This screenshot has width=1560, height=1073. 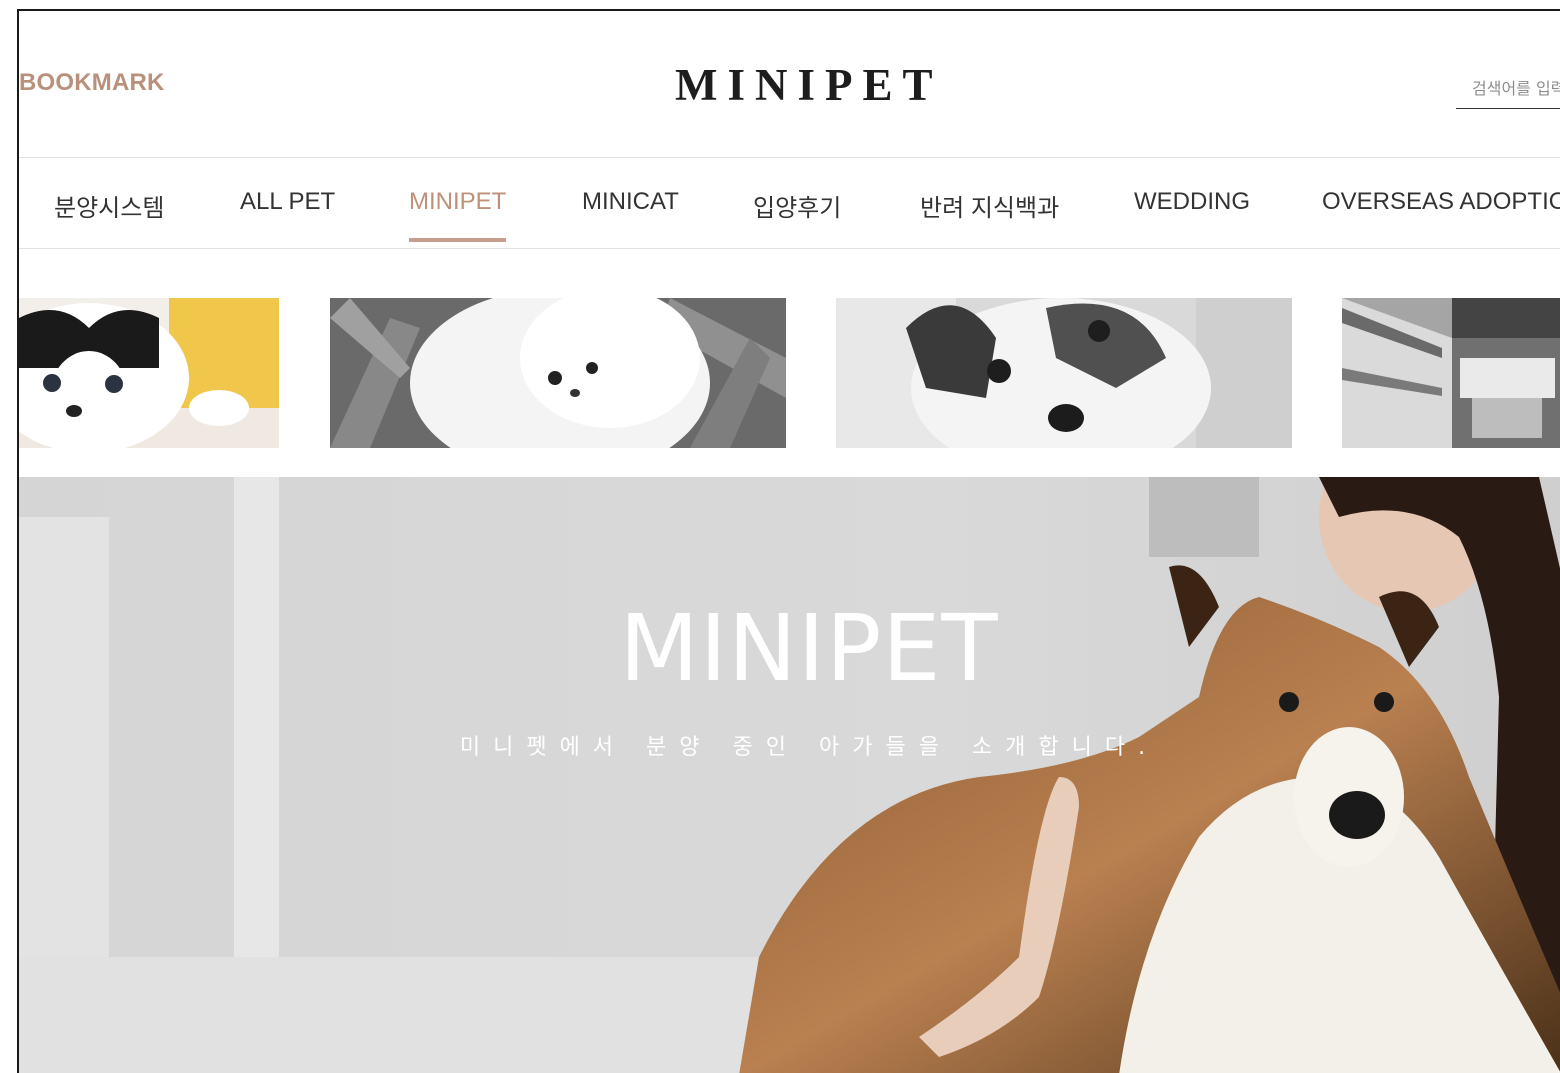 I want to click on site-logo: MINIPET, so click(x=809, y=85).